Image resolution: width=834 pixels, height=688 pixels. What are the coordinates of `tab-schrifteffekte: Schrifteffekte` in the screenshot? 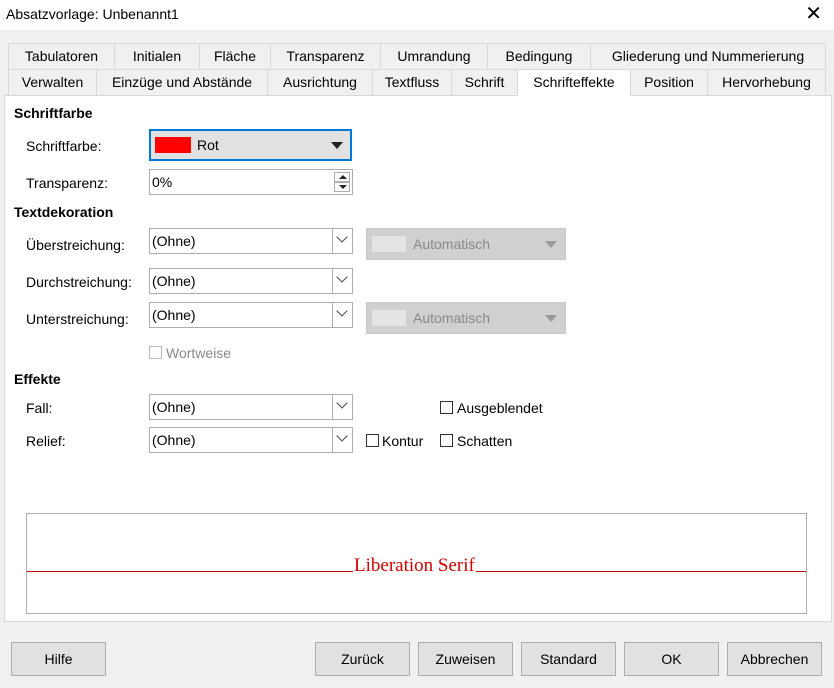 It's located at (574, 82).